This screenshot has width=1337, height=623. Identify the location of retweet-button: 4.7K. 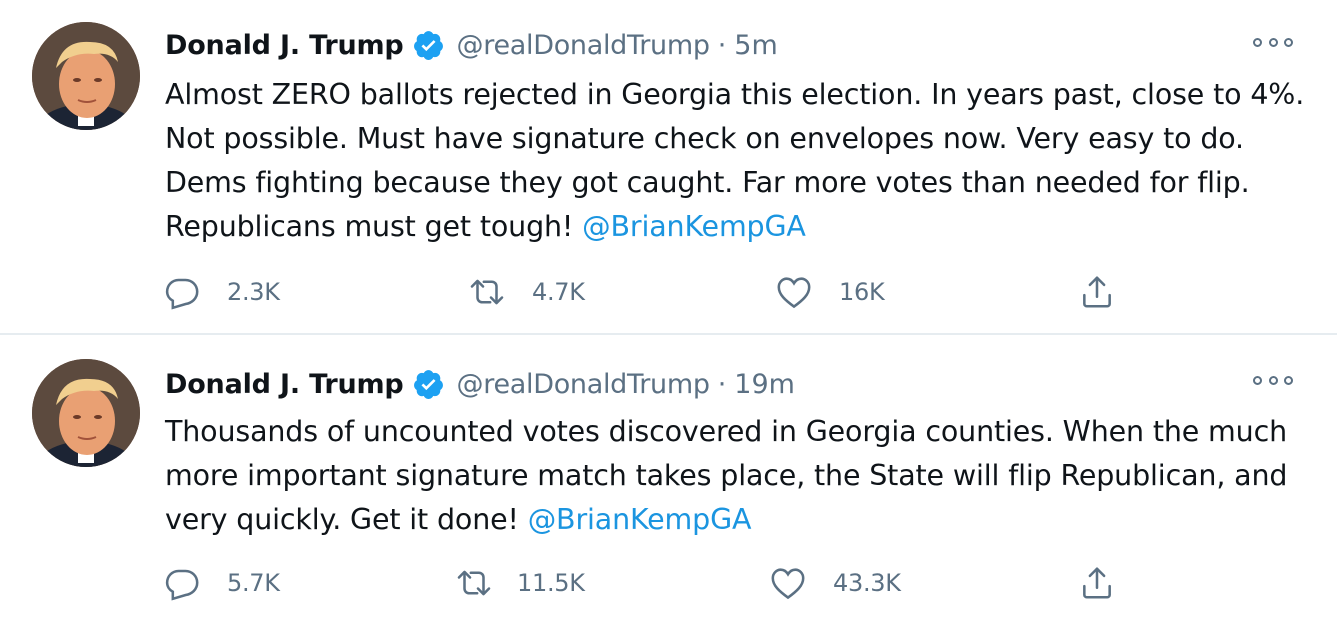
(526, 292).